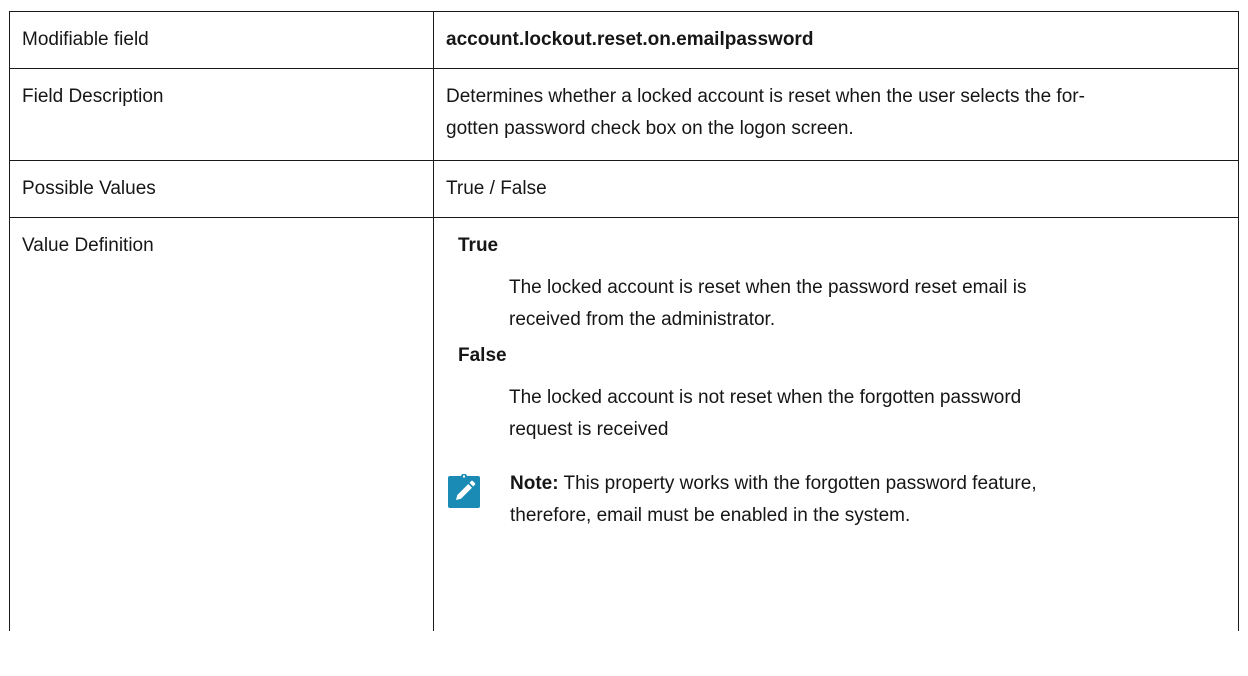 The width and height of the screenshot is (1248, 676). What do you see at coordinates (221, 189) in the screenshot?
I see `label-possible-values: Possible Values` at bounding box center [221, 189].